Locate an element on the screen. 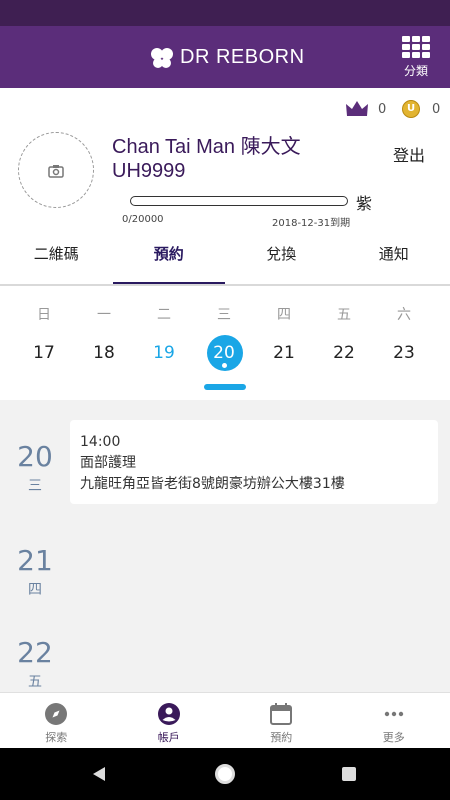 This screenshot has width=450, height=800. week-drag-handle is located at coordinates (225, 387).